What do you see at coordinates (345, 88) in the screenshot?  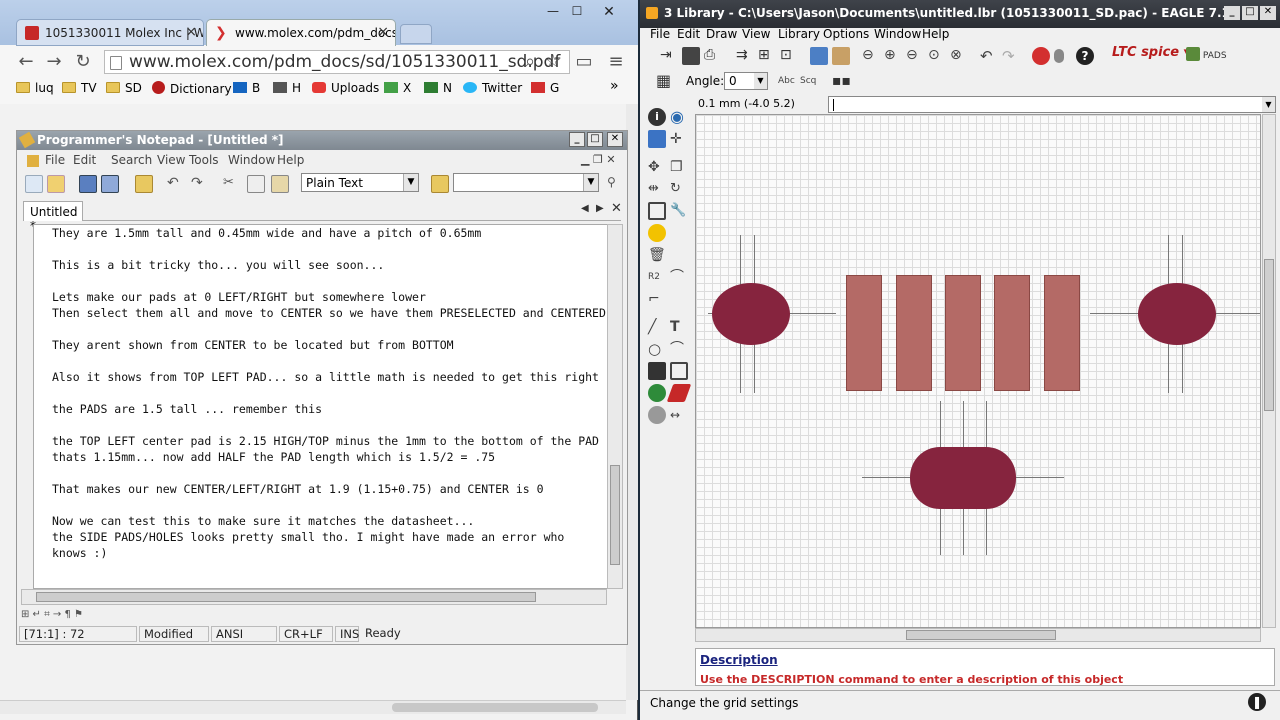 I see `bookmark-uploads: Uploads` at bounding box center [345, 88].